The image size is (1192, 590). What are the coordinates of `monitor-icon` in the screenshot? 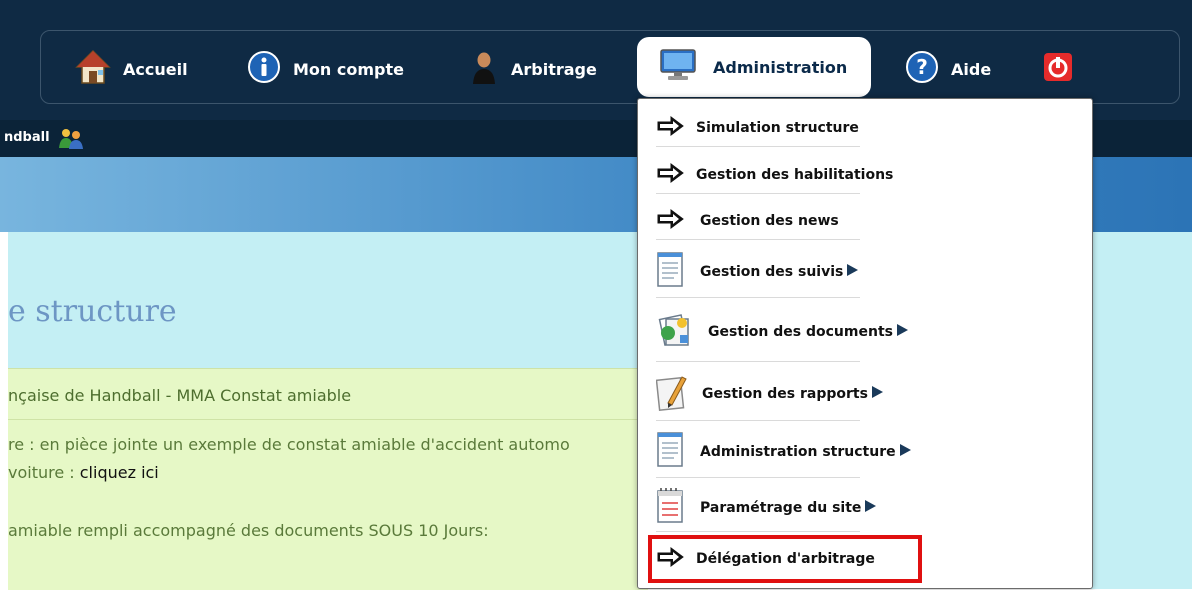 It's located at (678, 67).